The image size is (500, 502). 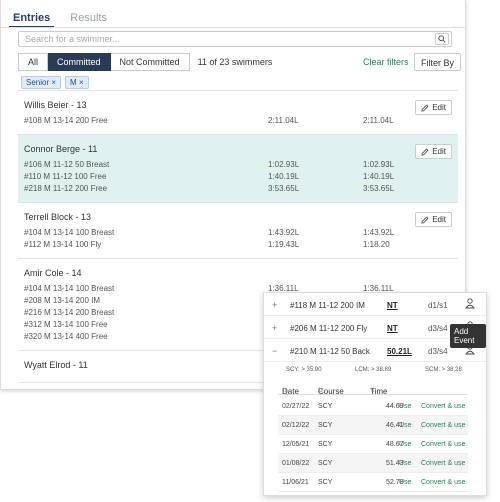 What do you see at coordinates (69, 312) in the screenshot?
I see `event-name: #216 M 13-14 200 Breast` at bounding box center [69, 312].